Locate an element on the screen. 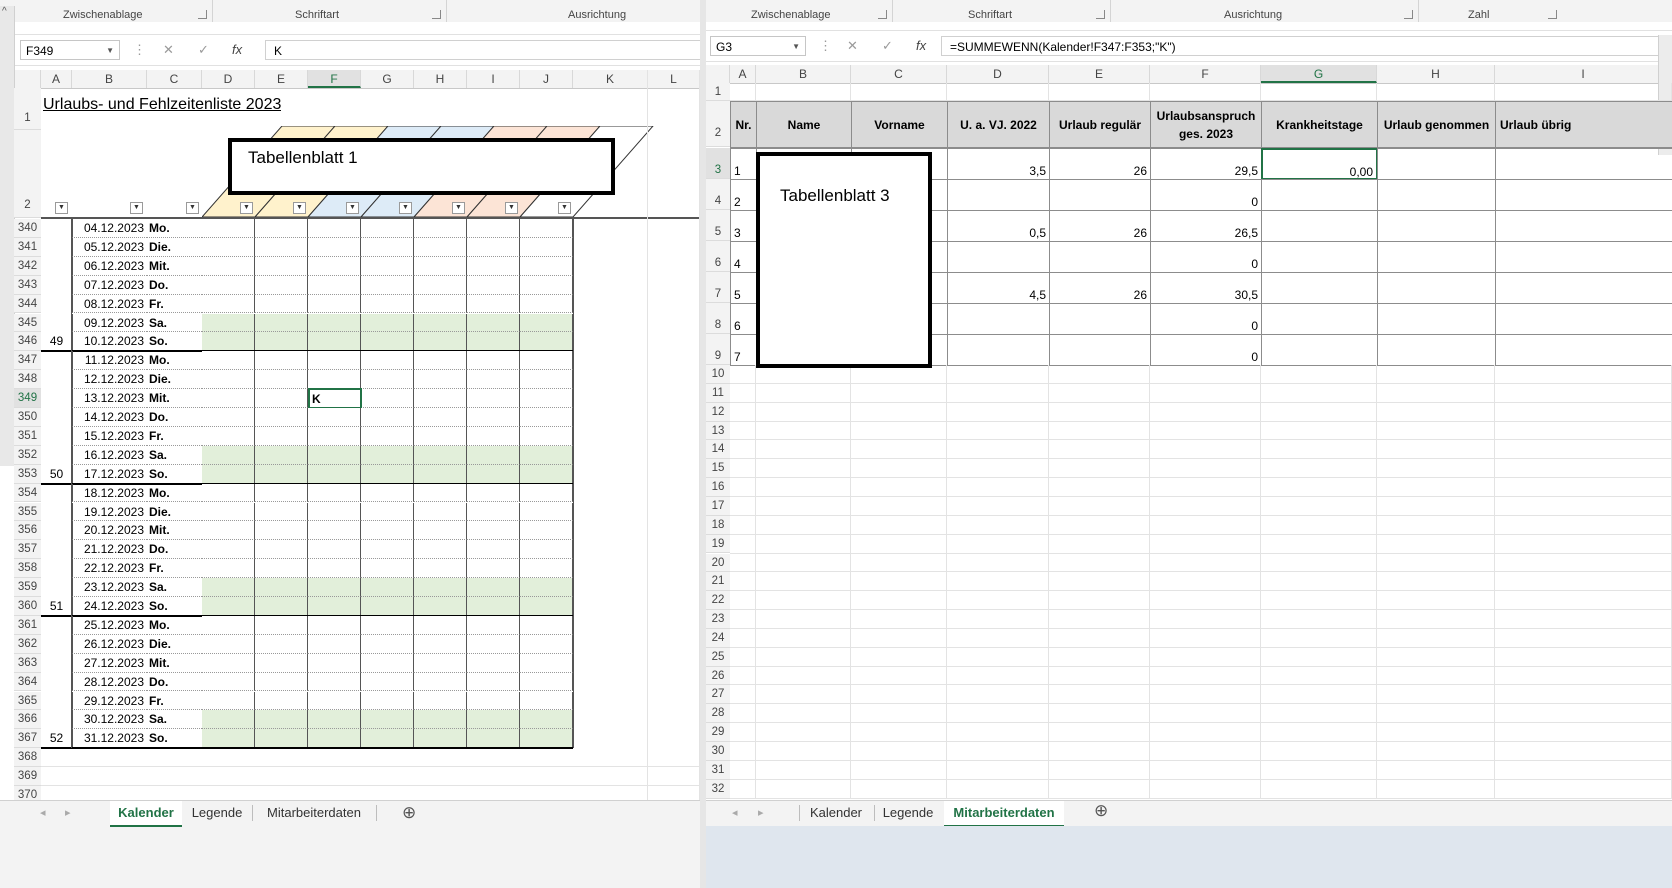 This screenshot has width=1672, height=888. ribbon-group-clipboard: Zwischenablage is located at coordinates (791, 15).